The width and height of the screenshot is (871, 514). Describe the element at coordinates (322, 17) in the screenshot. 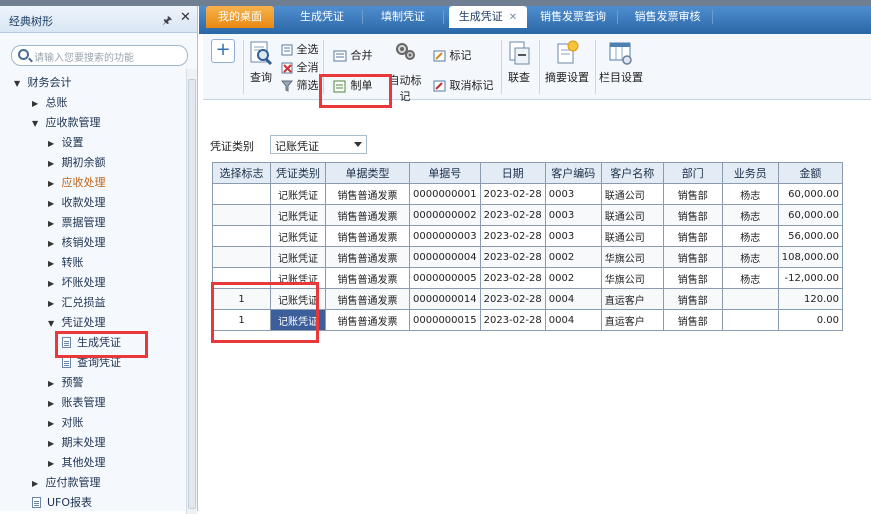

I see `tab-generate-voucher-1: 生成凭证` at that location.